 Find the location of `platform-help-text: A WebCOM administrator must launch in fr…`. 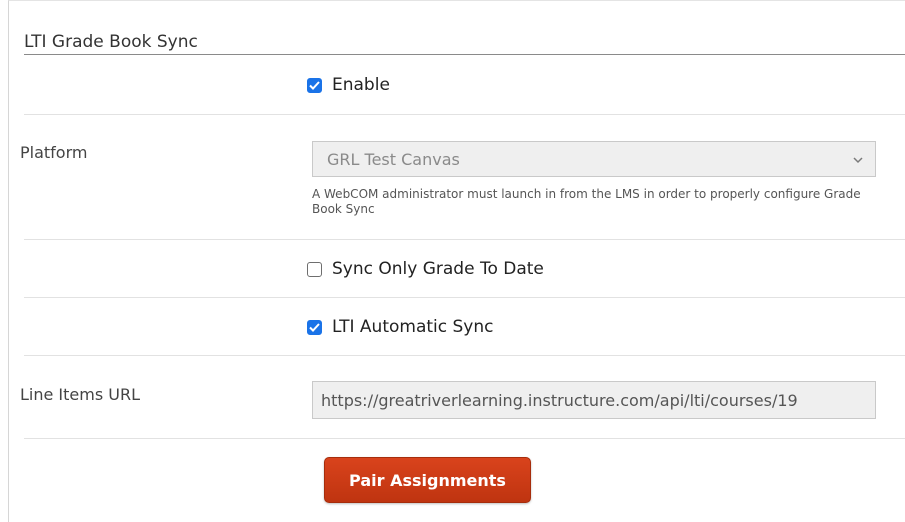

platform-help-text: A WebCOM administrator must launch in fr… is located at coordinates (586, 201).